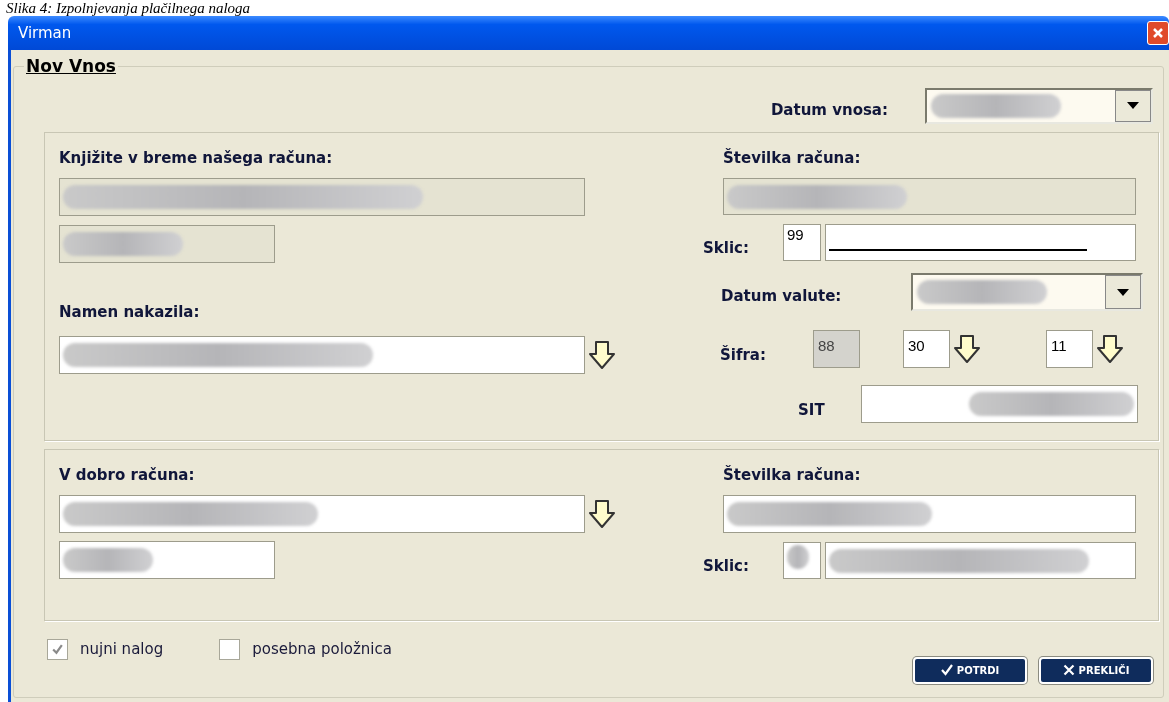 Image resolution: width=1169 pixels, height=702 pixels. I want to click on field-label: Namen nakazila:, so click(130, 312).